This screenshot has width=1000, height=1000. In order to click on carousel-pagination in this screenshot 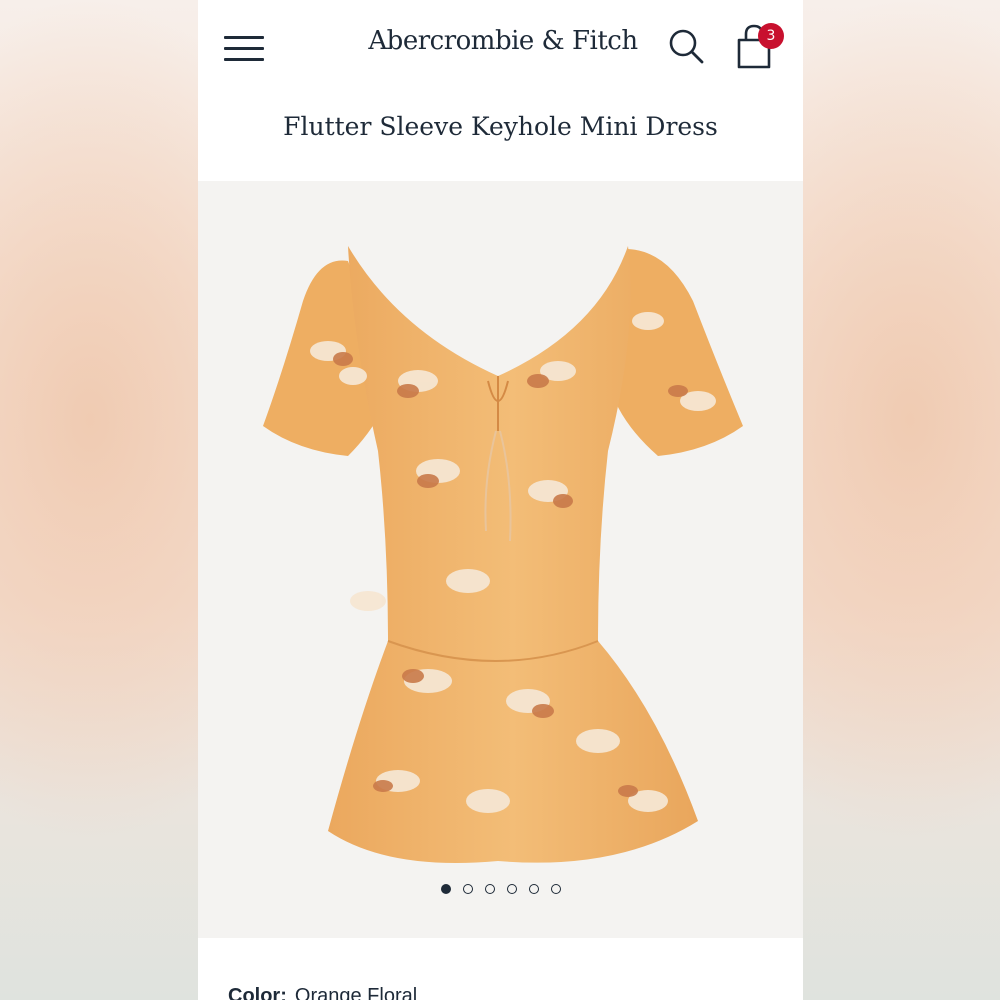, I will do `click(500, 892)`.